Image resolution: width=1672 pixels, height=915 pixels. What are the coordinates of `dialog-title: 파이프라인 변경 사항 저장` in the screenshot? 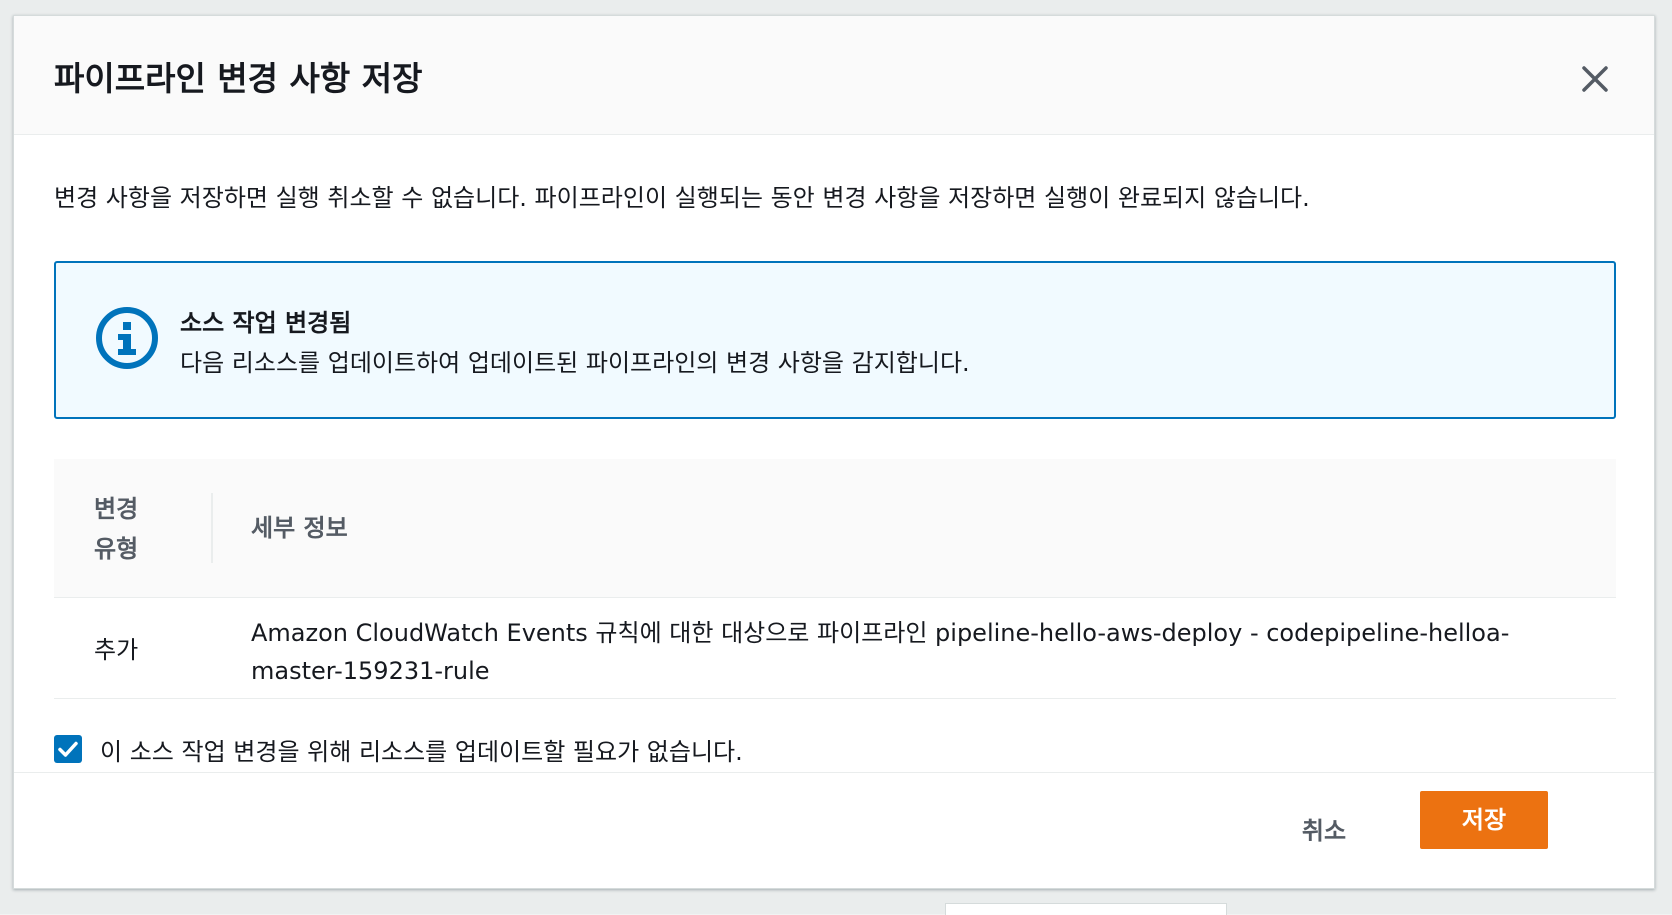 It's located at (238, 78).